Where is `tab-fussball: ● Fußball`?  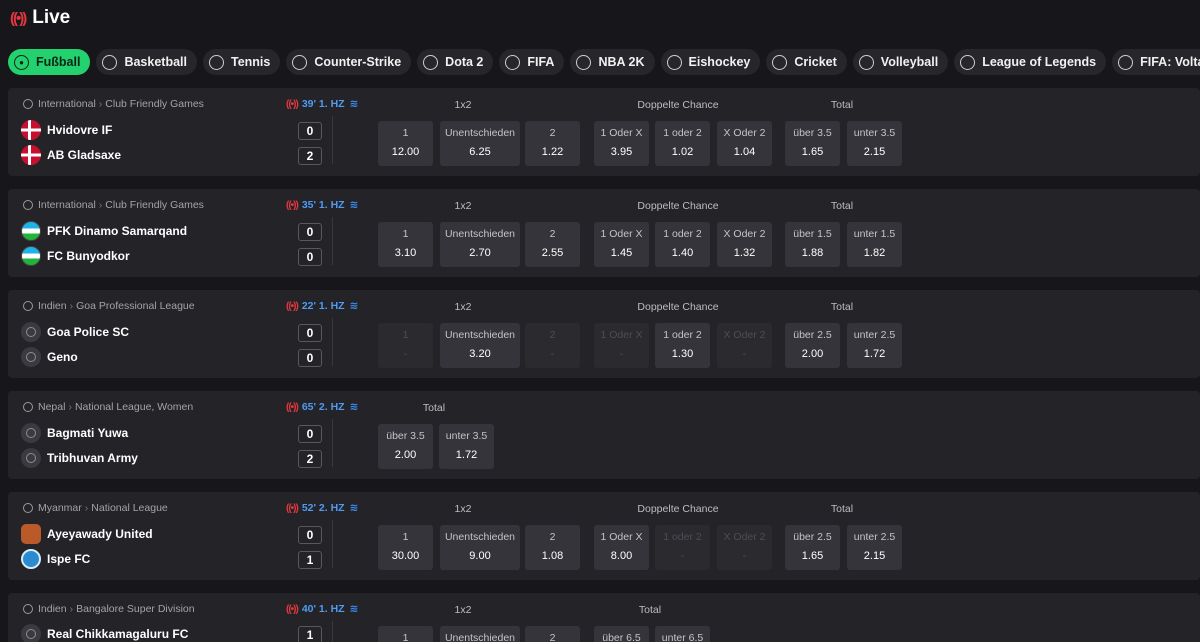 tab-fussball: ● Fußball is located at coordinates (49, 62).